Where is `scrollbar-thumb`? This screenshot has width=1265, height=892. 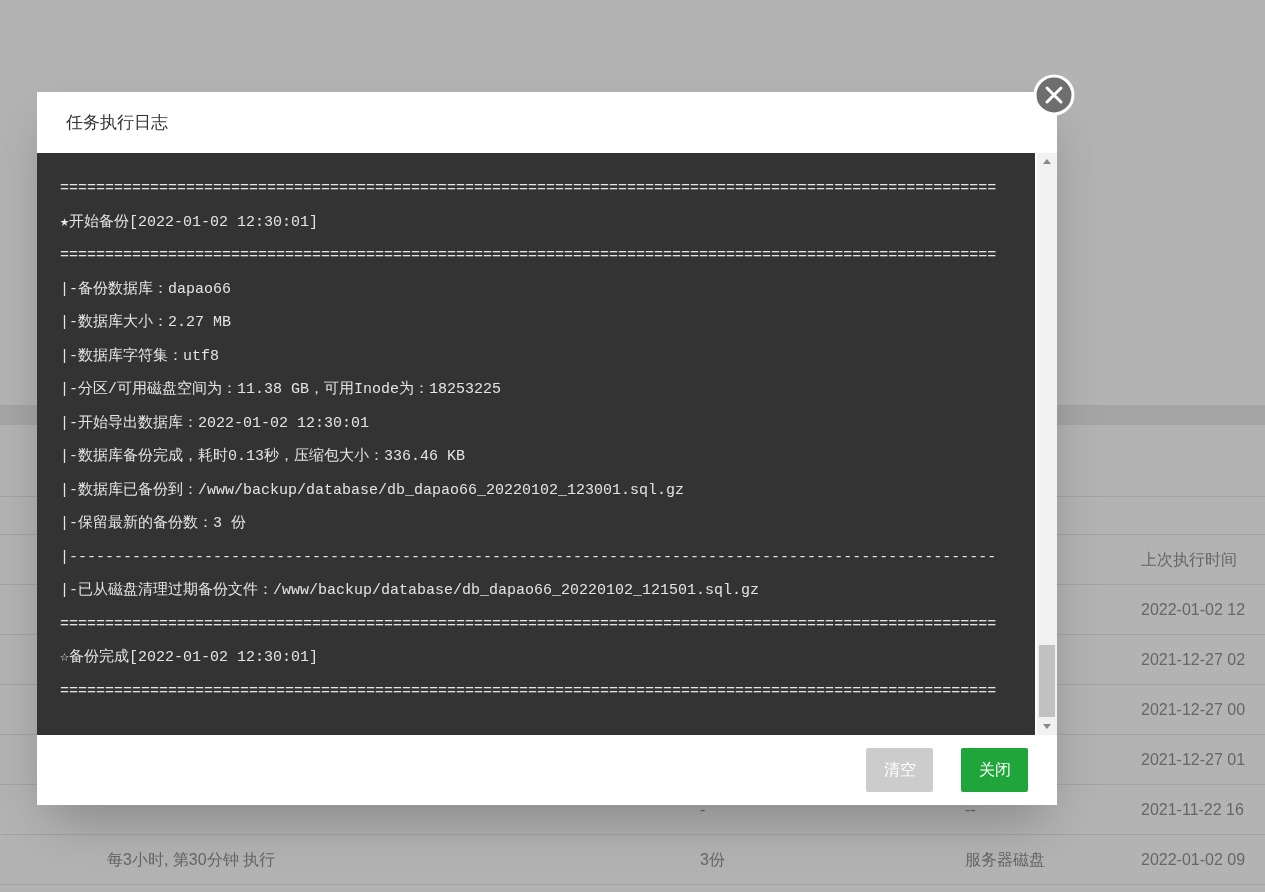 scrollbar-thumb is located at coordinates (1047, 681).